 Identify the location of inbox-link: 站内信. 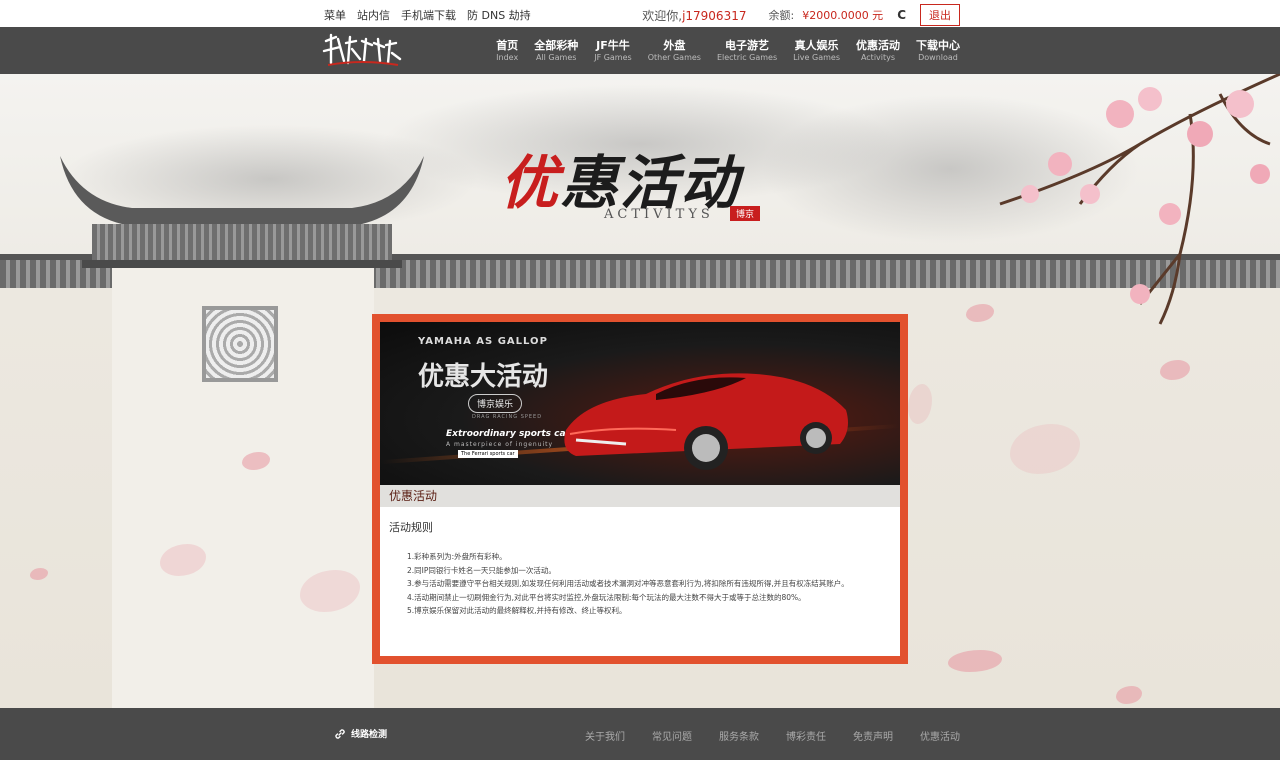
(373, 15).